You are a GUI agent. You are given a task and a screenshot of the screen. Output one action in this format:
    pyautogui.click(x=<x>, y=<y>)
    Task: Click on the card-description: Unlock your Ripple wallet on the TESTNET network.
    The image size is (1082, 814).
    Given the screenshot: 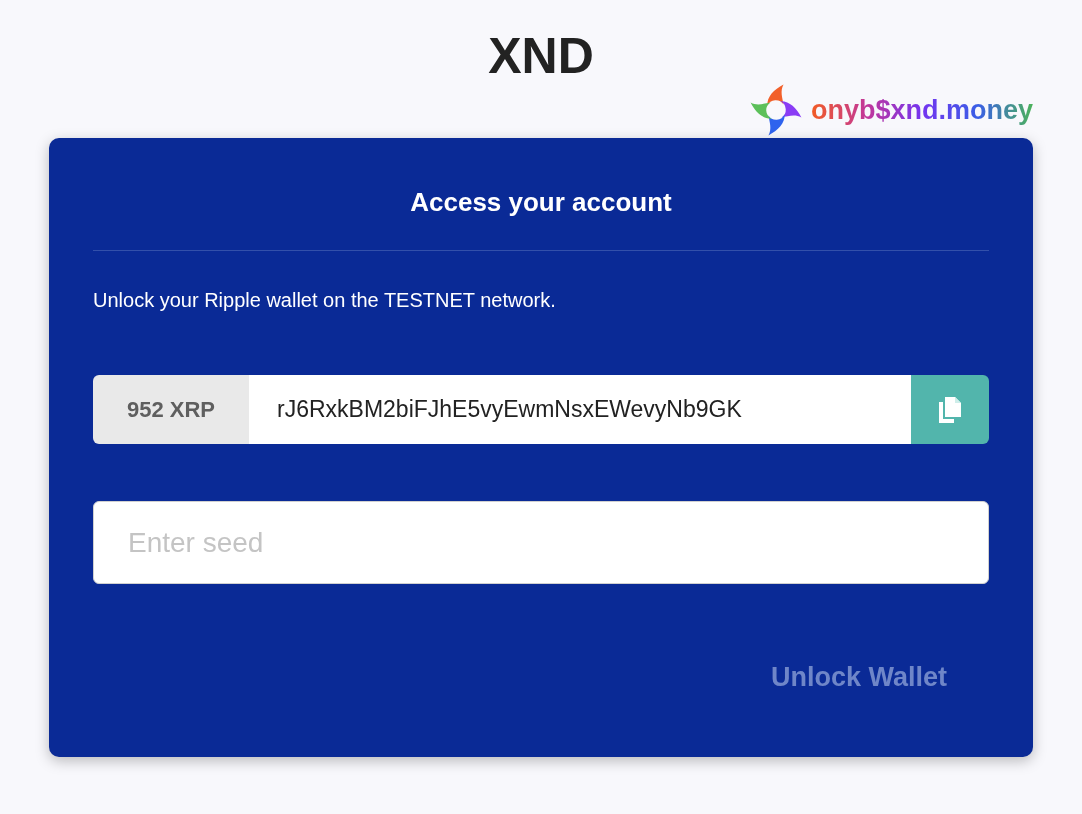 What is the action you would take?
    pyautogui.click(x=325, y=300)
    